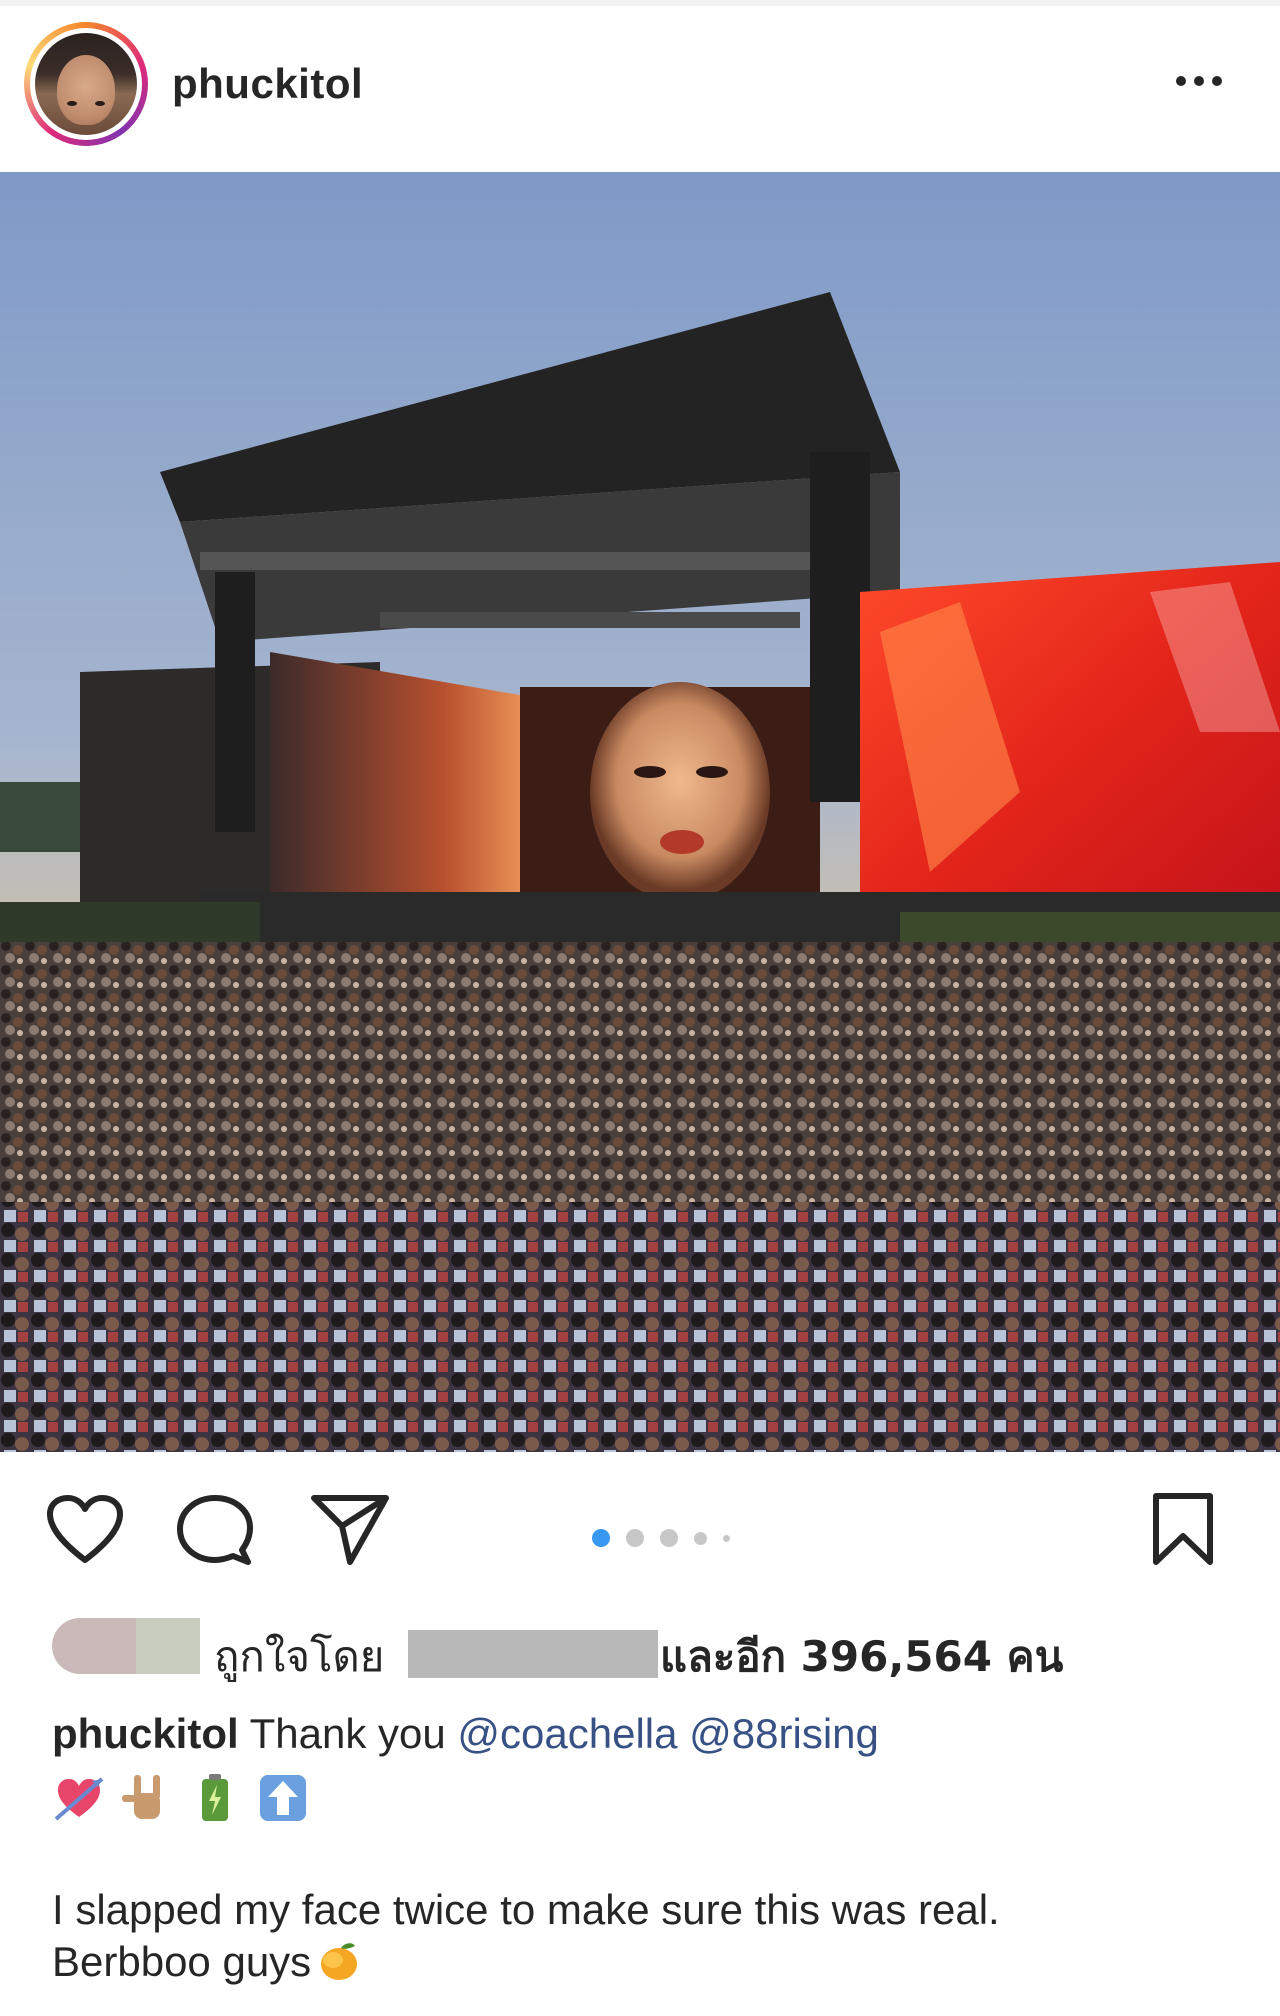 Image resolution: width=1280 pixels, height=2016 pixels. I want to click on caption-text: Thank you, so click(347, 1733).